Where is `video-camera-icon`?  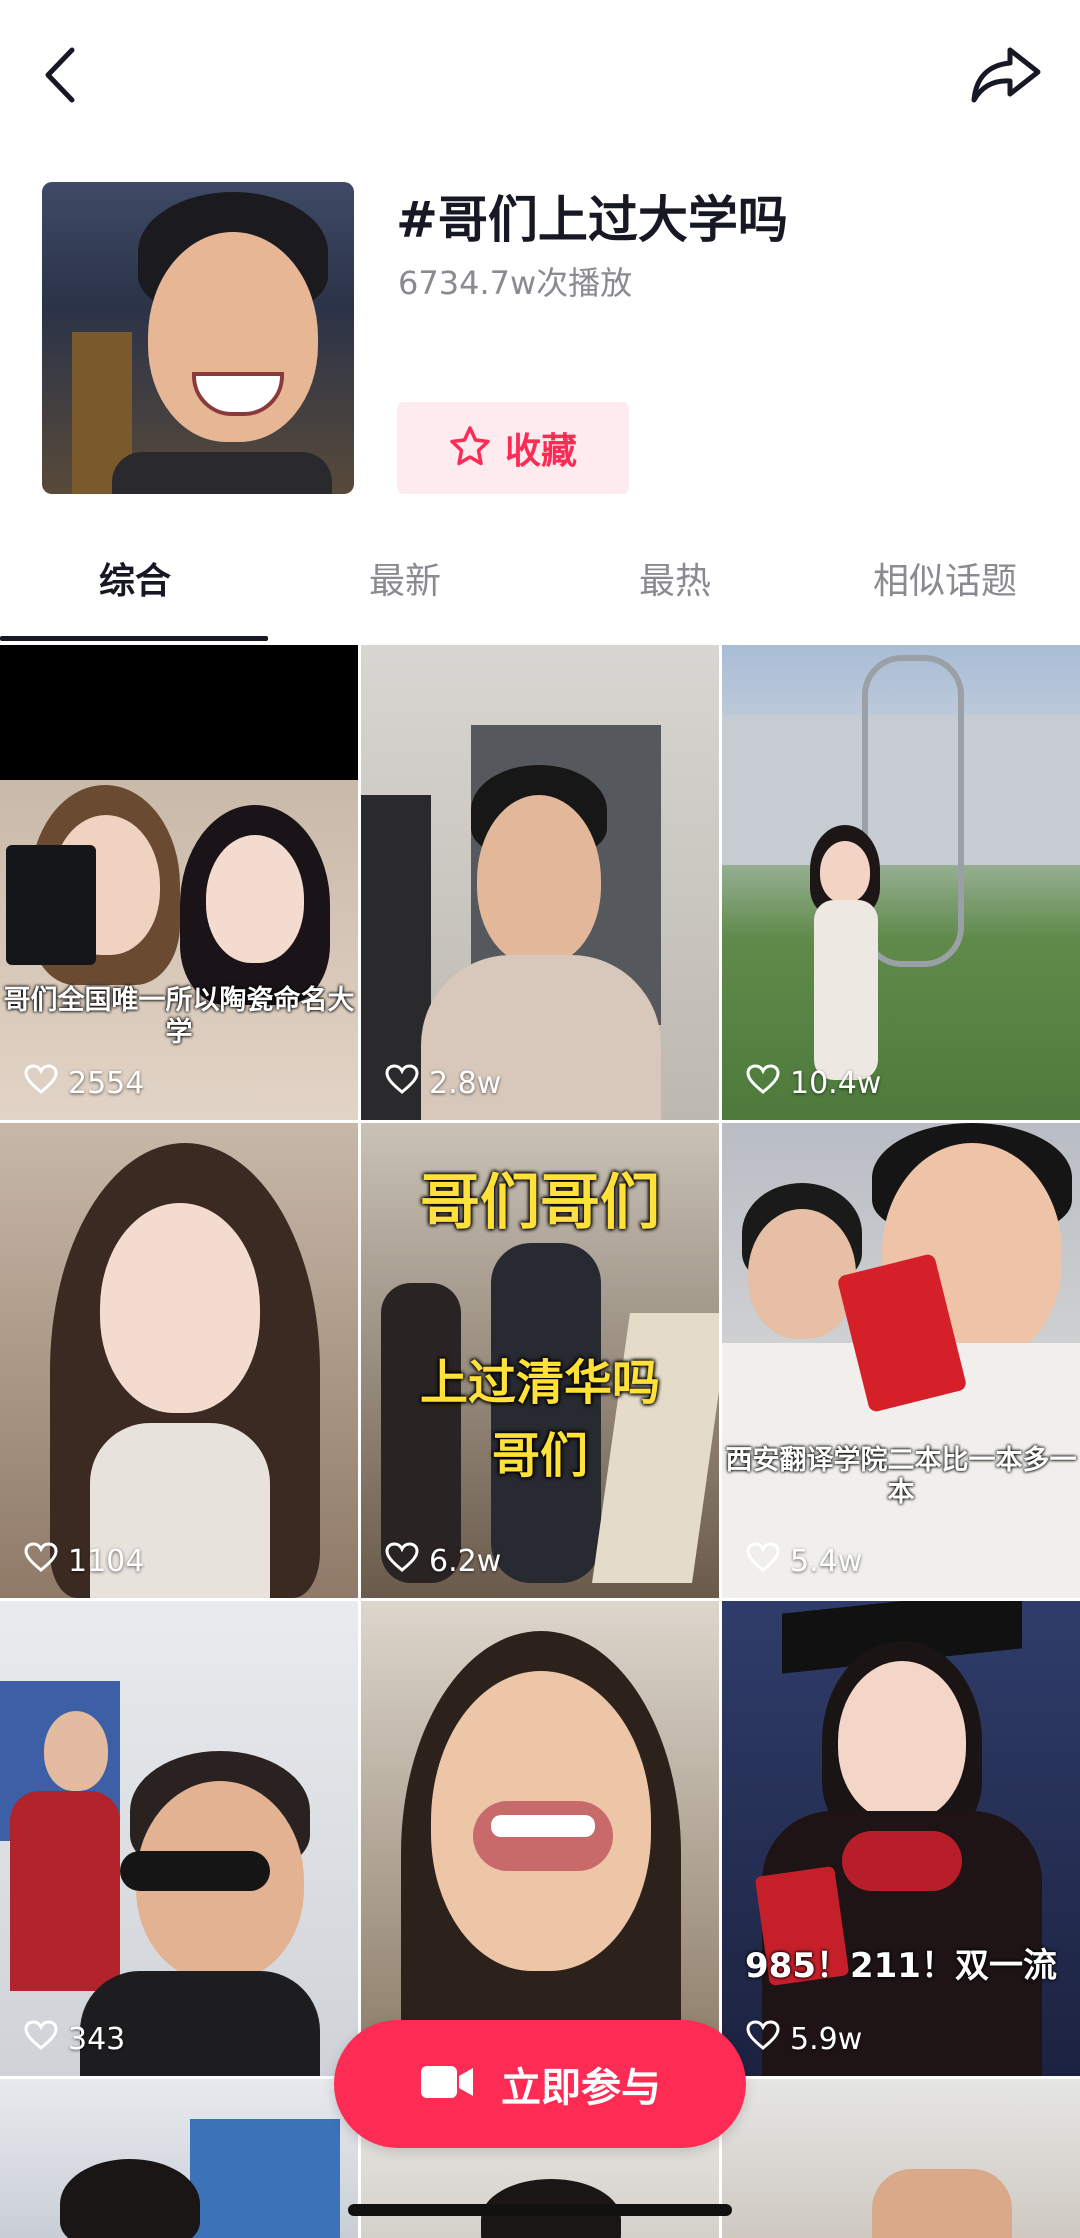 video-camera-icon is located at coordinates (447, 2084).